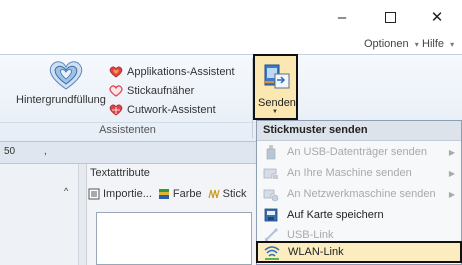 This screenshot has width=462, height=265. What do you see at coordinates (116, 72) in the screenshot?
I see `heart-icon` at bounding box center [116, 72].